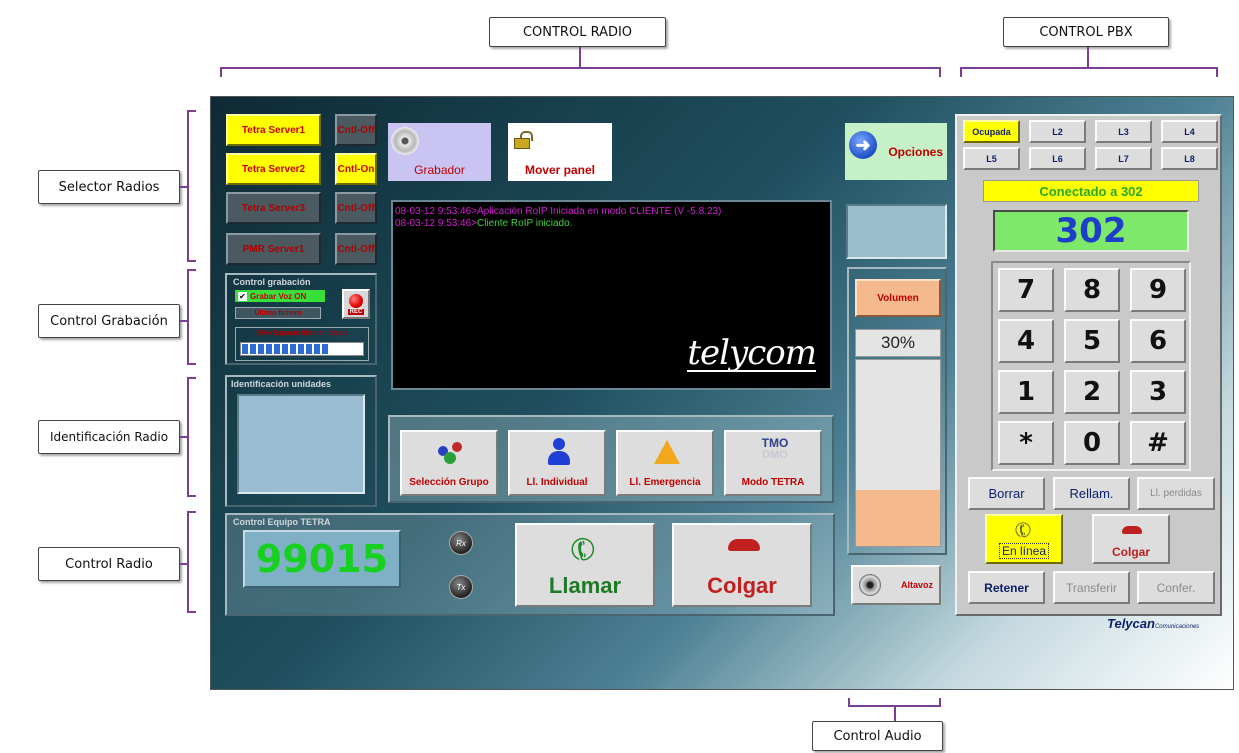 The height and width of the screenshot is (753, 1239). What do you see at coordinates (991, 158) in the screenshot?
I see `pbx-line-5-button: L5` at bounding box center [991, 158].